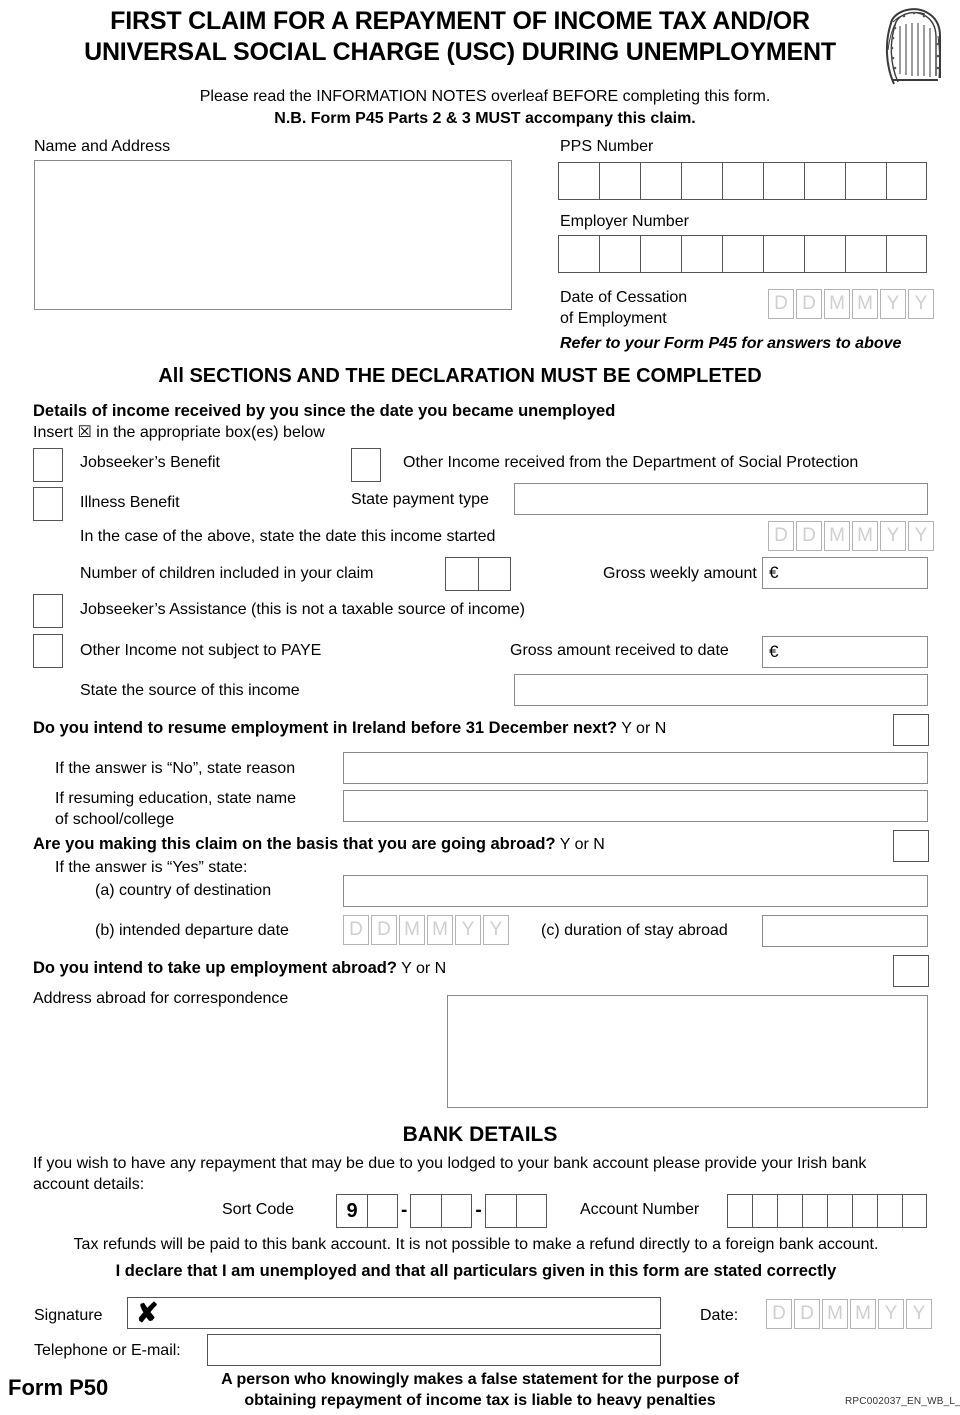 This screenshot has height=1415, width=960. Describe the element at coordinates (635, 806) in the screenshot. I see `school-college-input` at that location.